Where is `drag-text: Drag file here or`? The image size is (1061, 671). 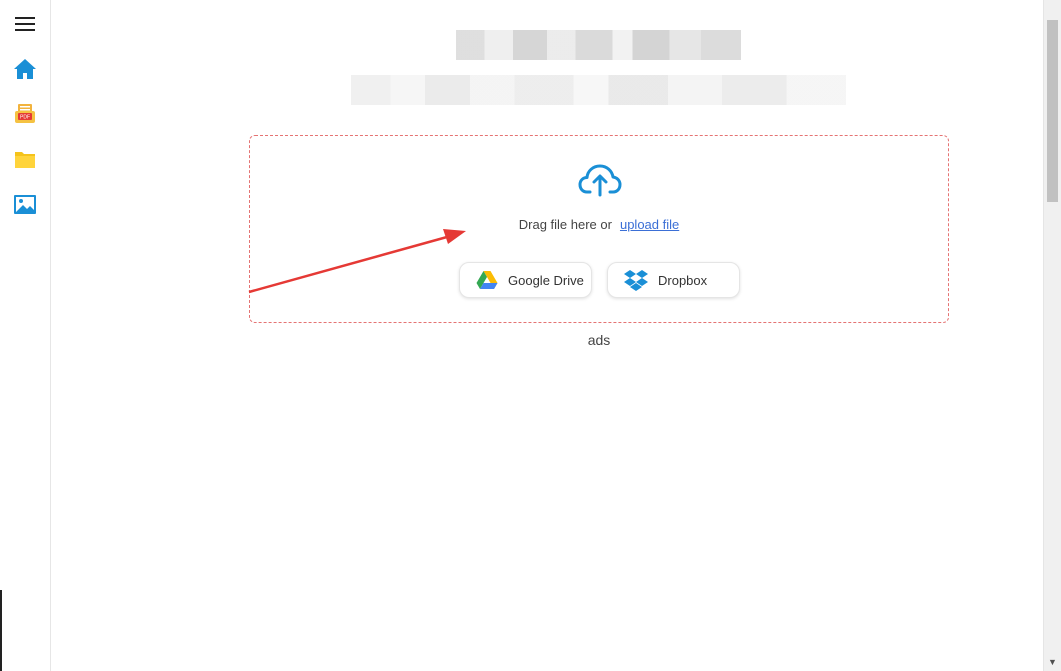 drag-text: Drag file here or is located at coordinates (565, 224).